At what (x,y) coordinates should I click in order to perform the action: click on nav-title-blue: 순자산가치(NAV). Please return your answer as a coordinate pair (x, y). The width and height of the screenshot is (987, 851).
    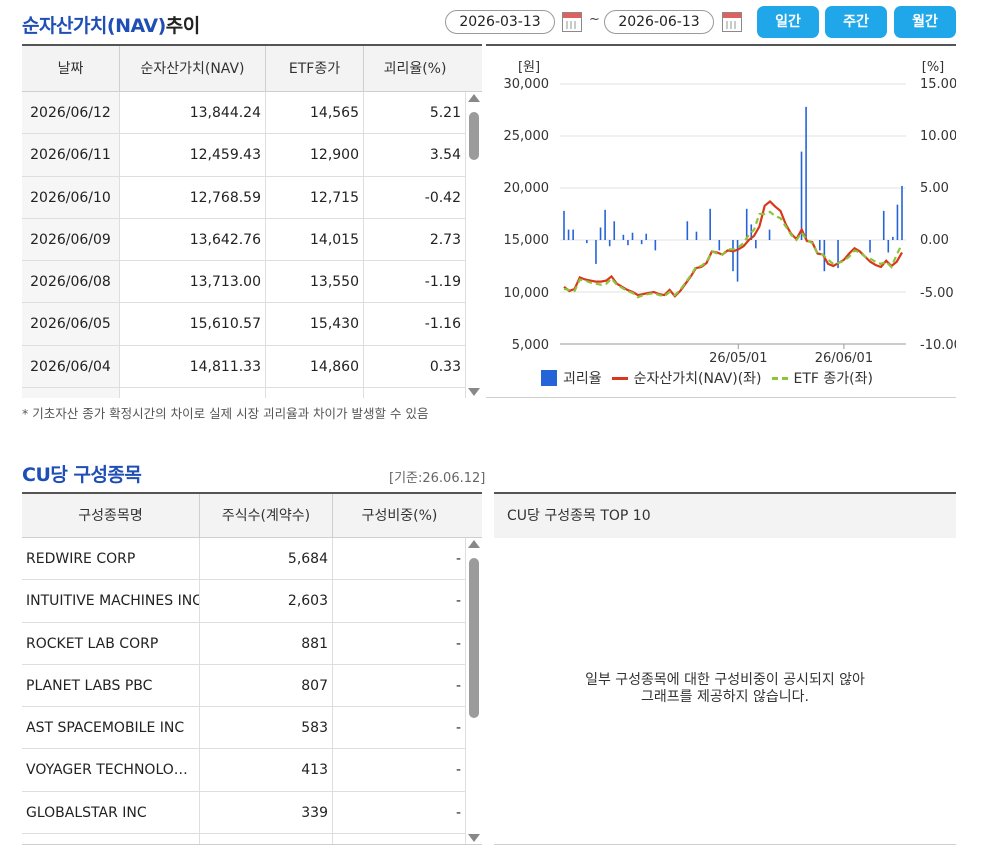
    Looking at the image, I should click on (94, 26).